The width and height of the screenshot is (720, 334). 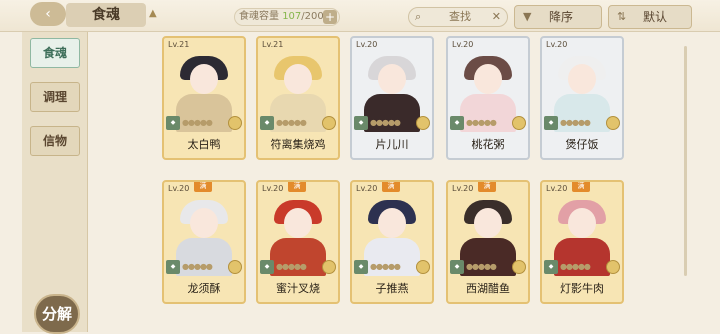 I want to click on card-name: 子推燕, so click(x=392, y=288).